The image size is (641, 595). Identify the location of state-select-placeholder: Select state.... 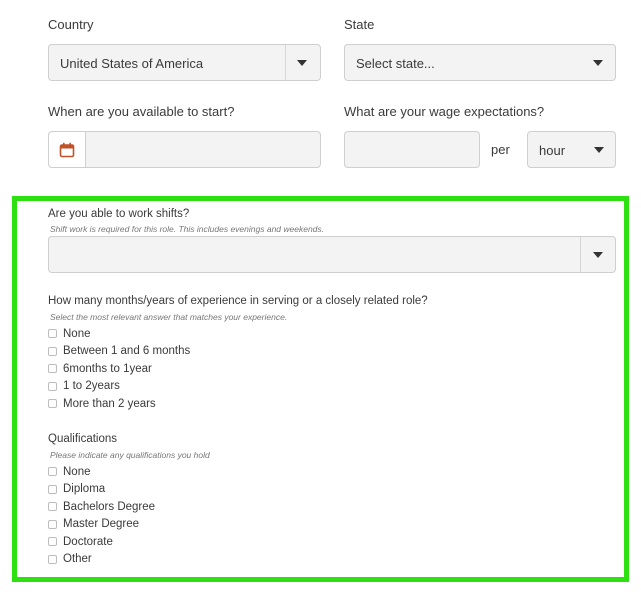
(395, 63).